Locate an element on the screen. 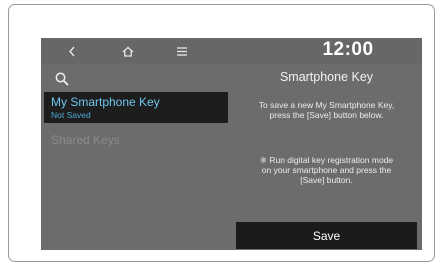  instruction-line: To save a new My Smartphone Key, is located at coordinates (326, 105).